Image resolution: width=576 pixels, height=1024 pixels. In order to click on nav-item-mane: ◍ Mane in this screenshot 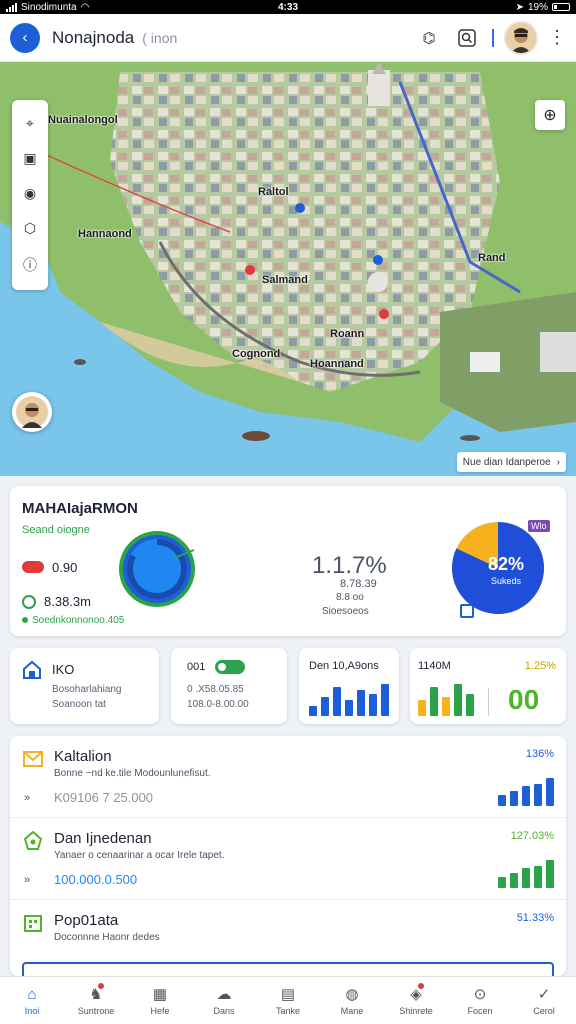, I will do `click(352, 1000)`.